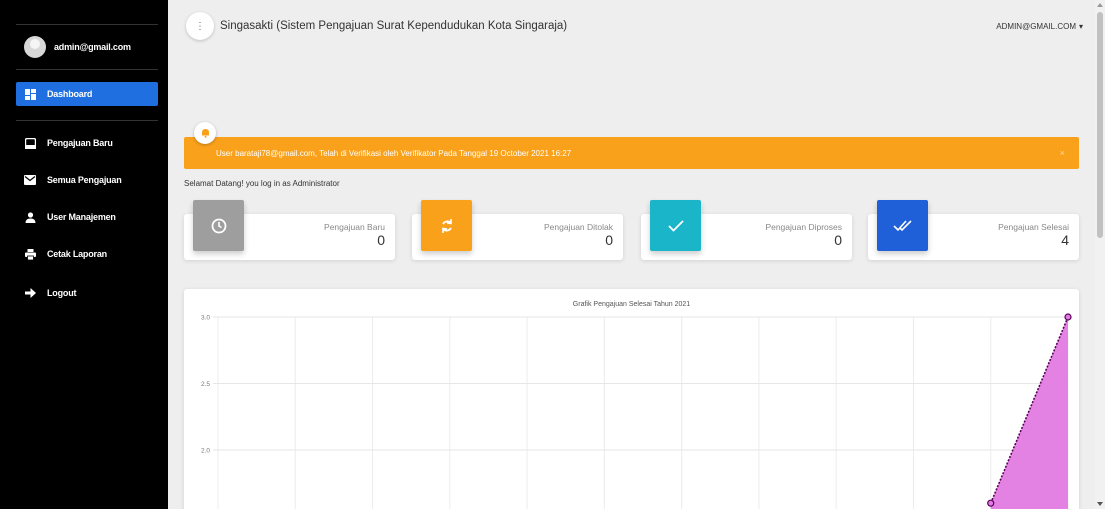 The image size is (1105, 509). Describe the element at coordinates (902, 225) in the screenshot. I see `double-check-icon` at that location.